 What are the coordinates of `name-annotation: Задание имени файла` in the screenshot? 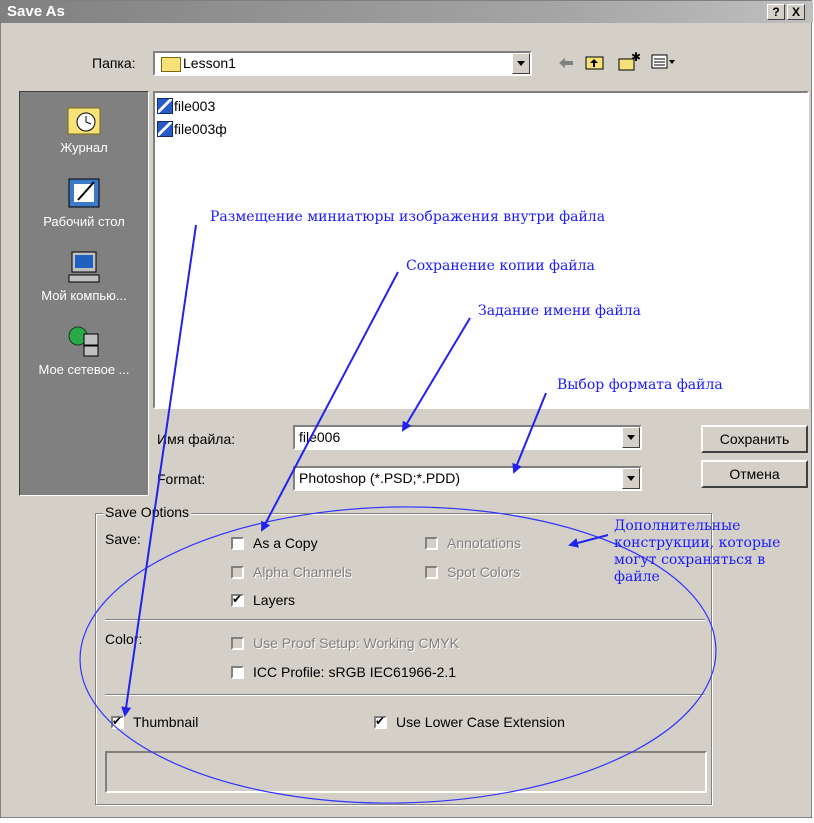 It's located at (559, 311).